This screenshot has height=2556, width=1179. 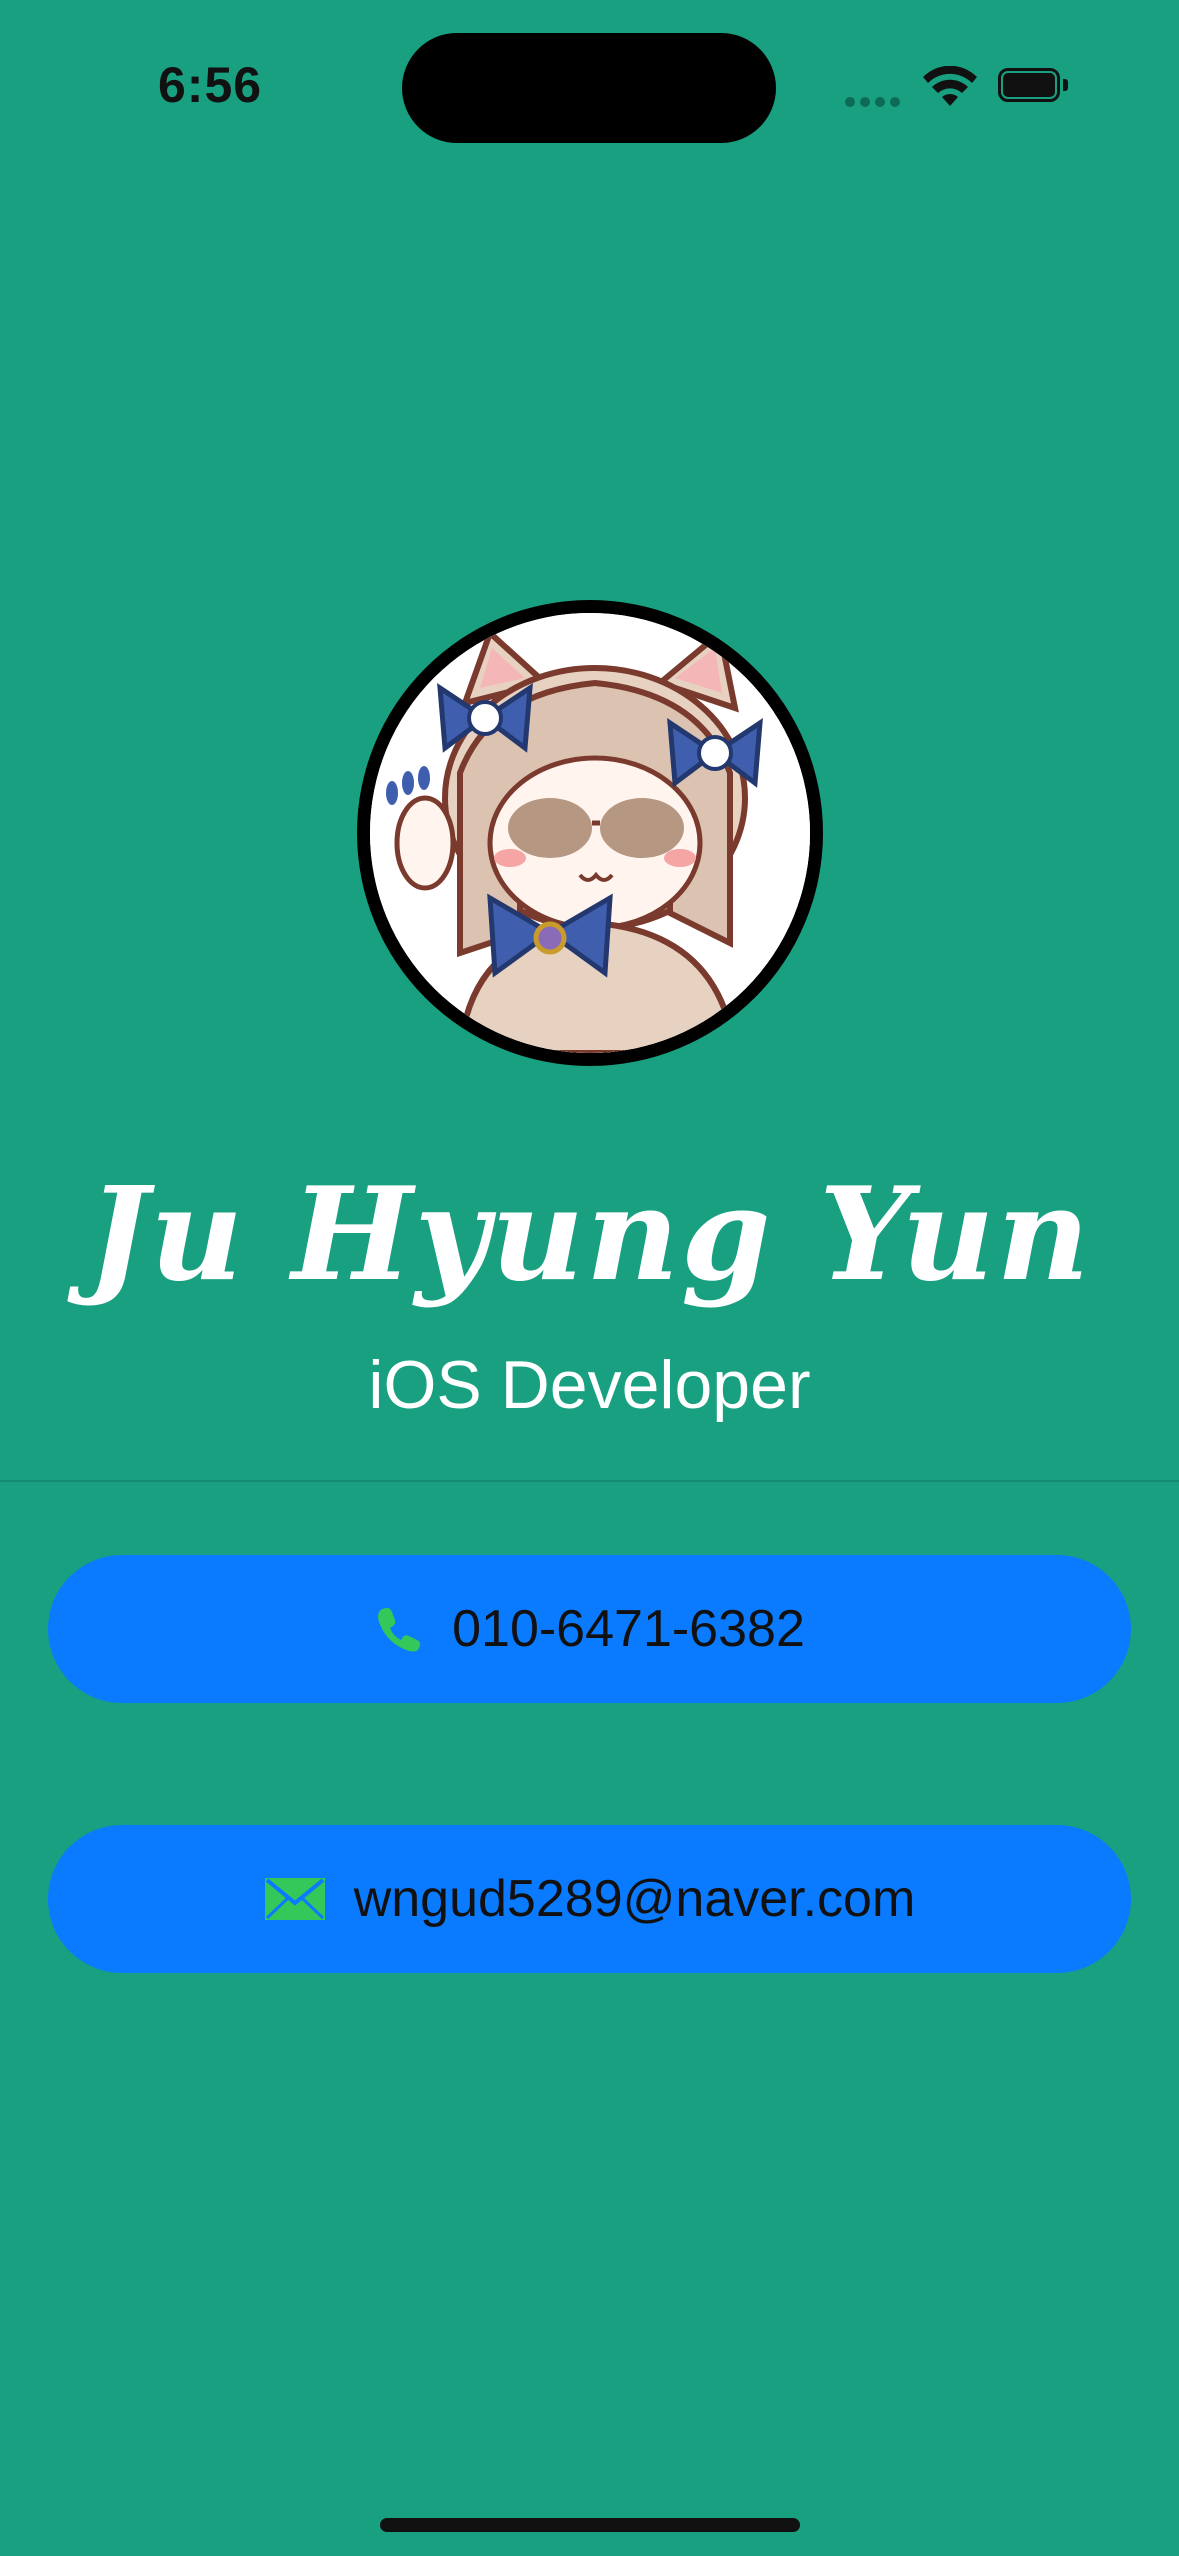 I want to click on phone-number: 010-6471-6382, so click(x=628, y=1629).